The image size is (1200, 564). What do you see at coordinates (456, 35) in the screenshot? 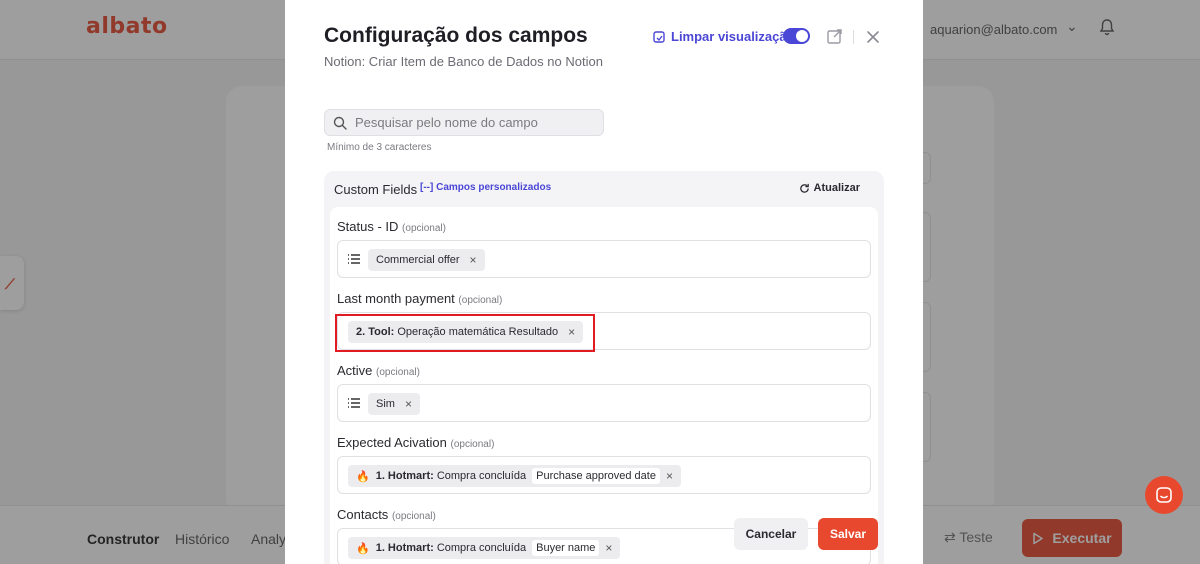
I see `modal-title: Configuração dos campos` at bounding box center [456, 35].